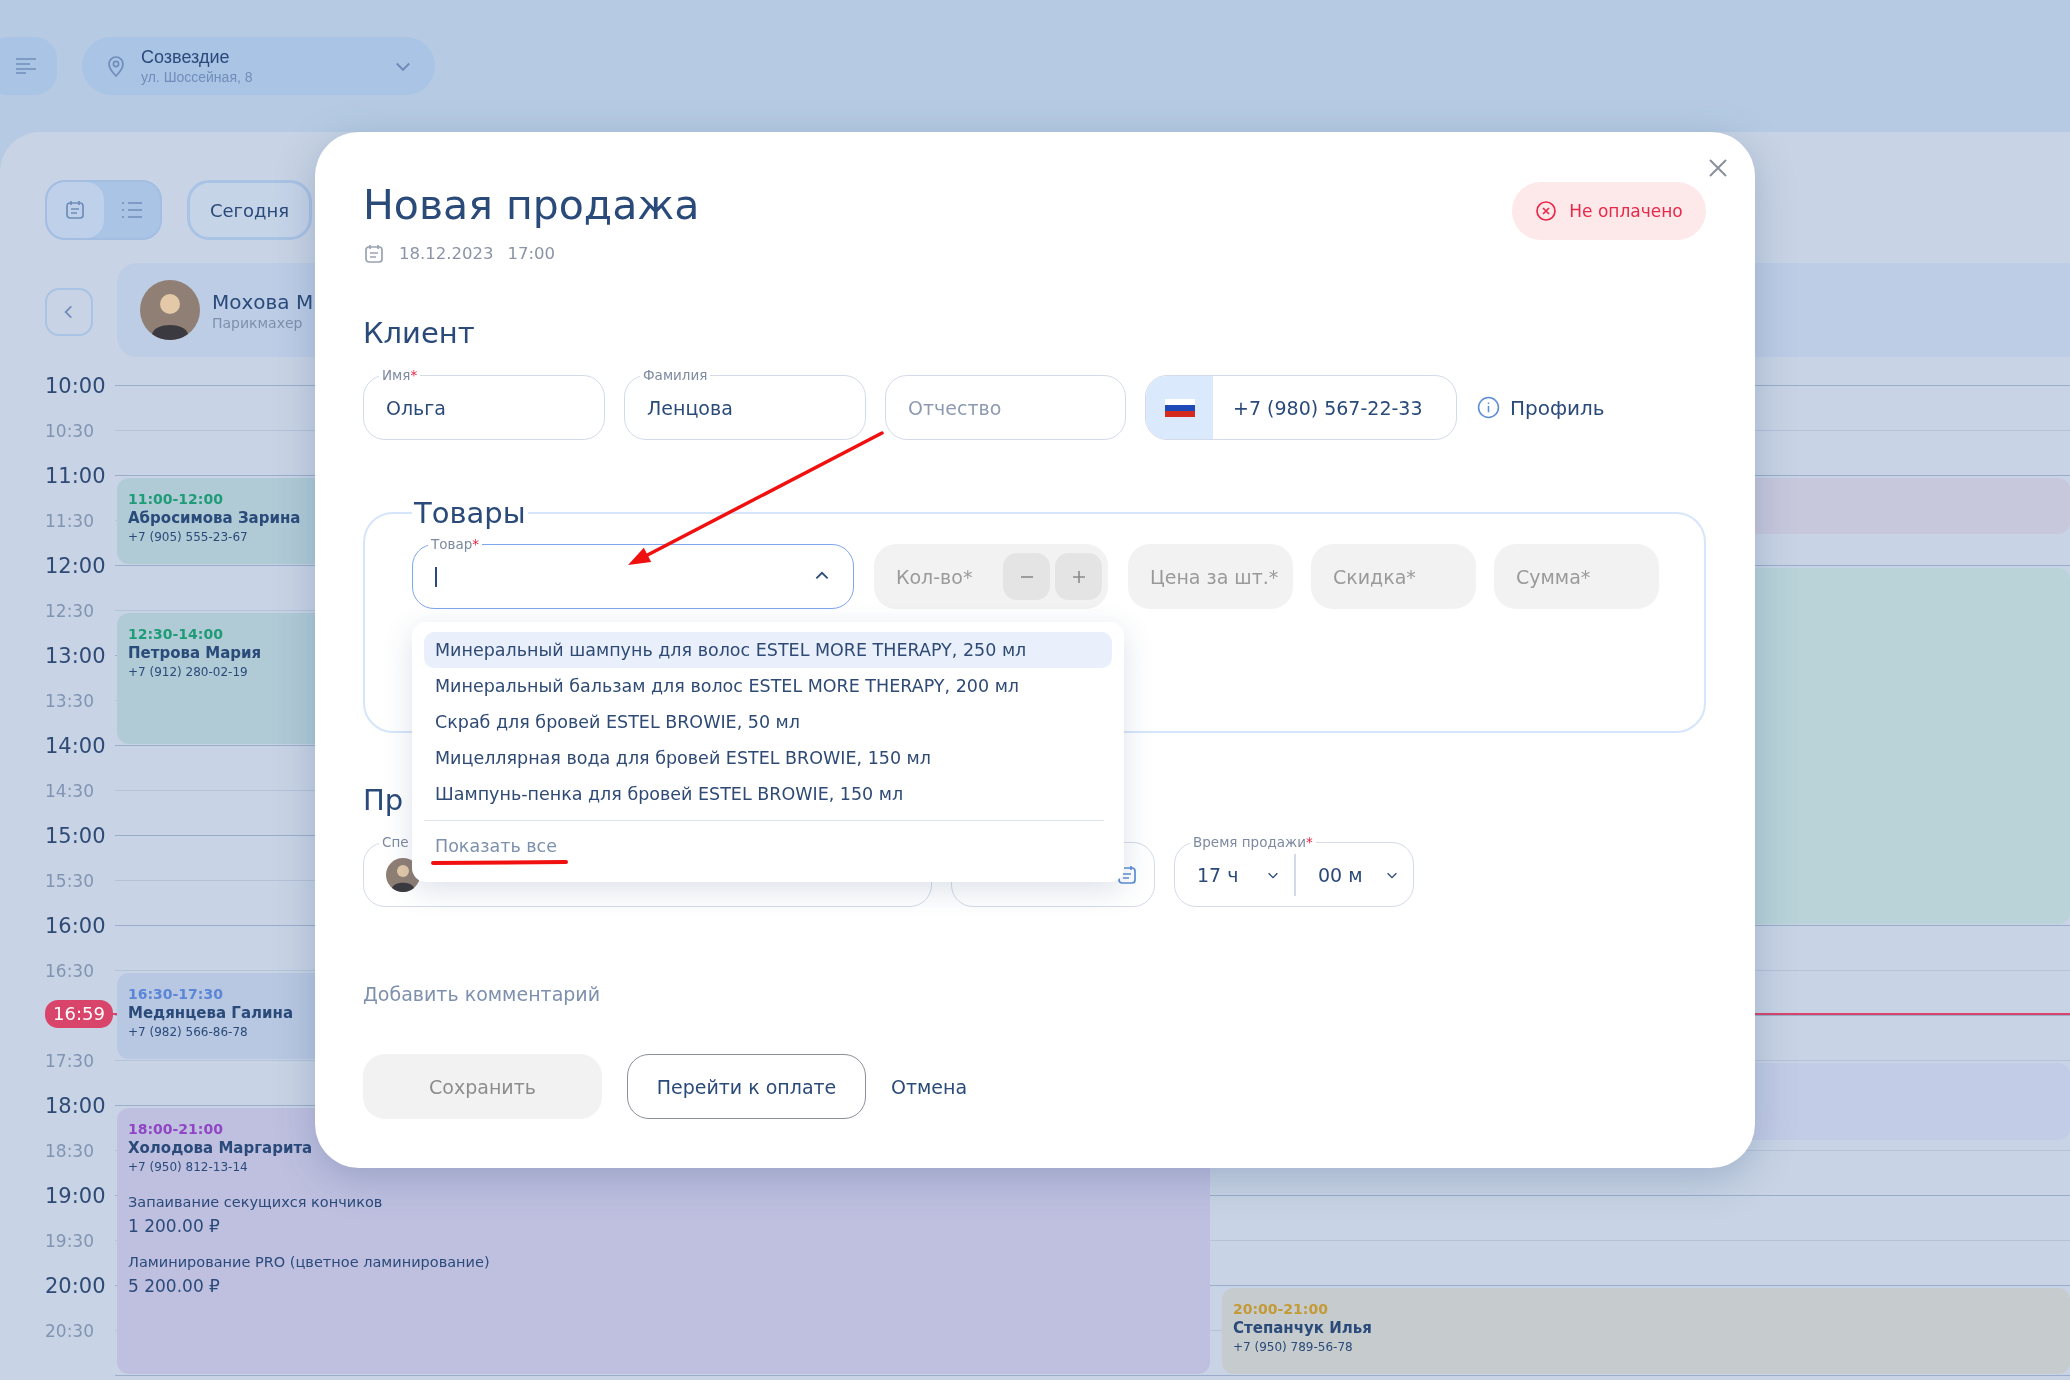  Describe the element at coordinates (1609, 211) in the screenshot. I see `payment-status-badge: Не оплачено` at that location.